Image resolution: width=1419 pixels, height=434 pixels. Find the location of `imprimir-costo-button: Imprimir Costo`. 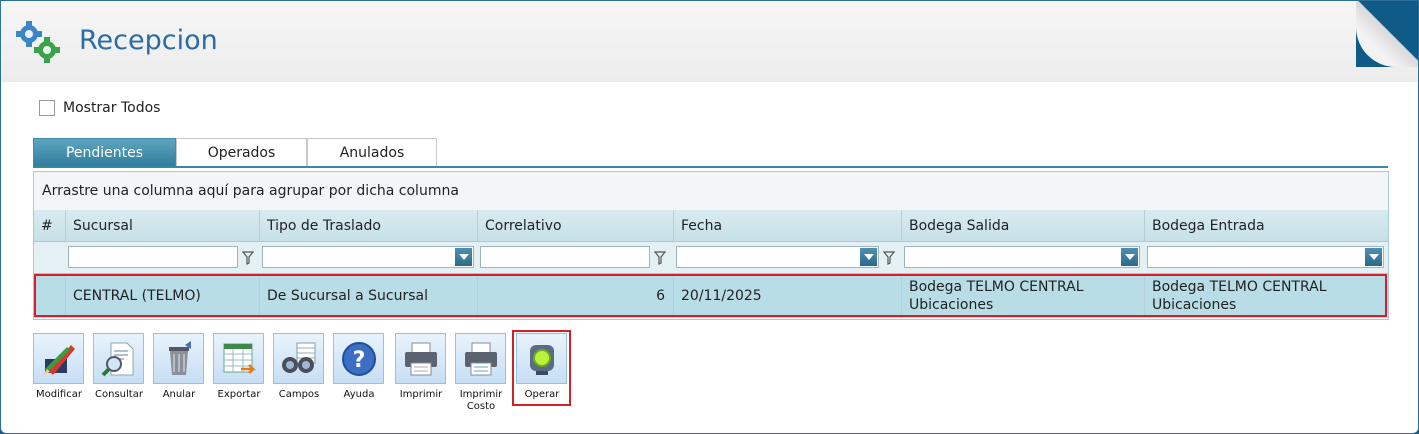

imprimir-costo-button: Imprimir Costo is located at coordinates (481, 372).